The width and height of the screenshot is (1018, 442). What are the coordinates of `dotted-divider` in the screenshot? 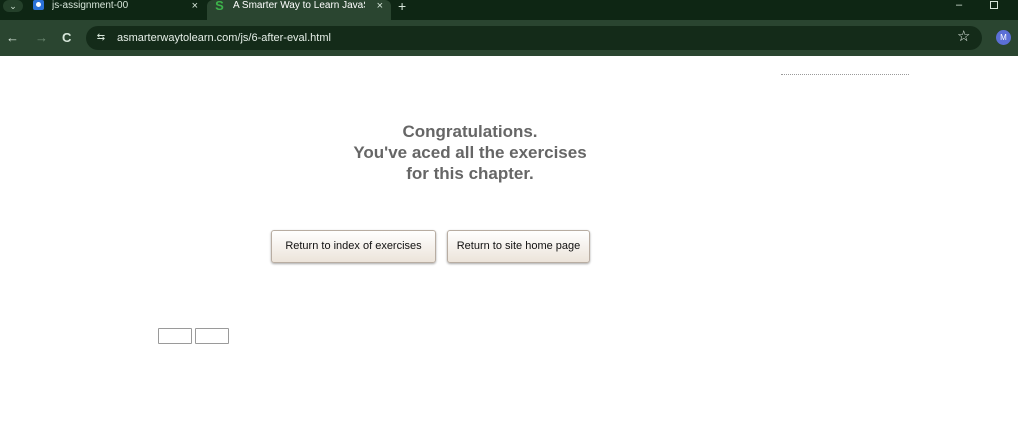 It's located at (845, 75).